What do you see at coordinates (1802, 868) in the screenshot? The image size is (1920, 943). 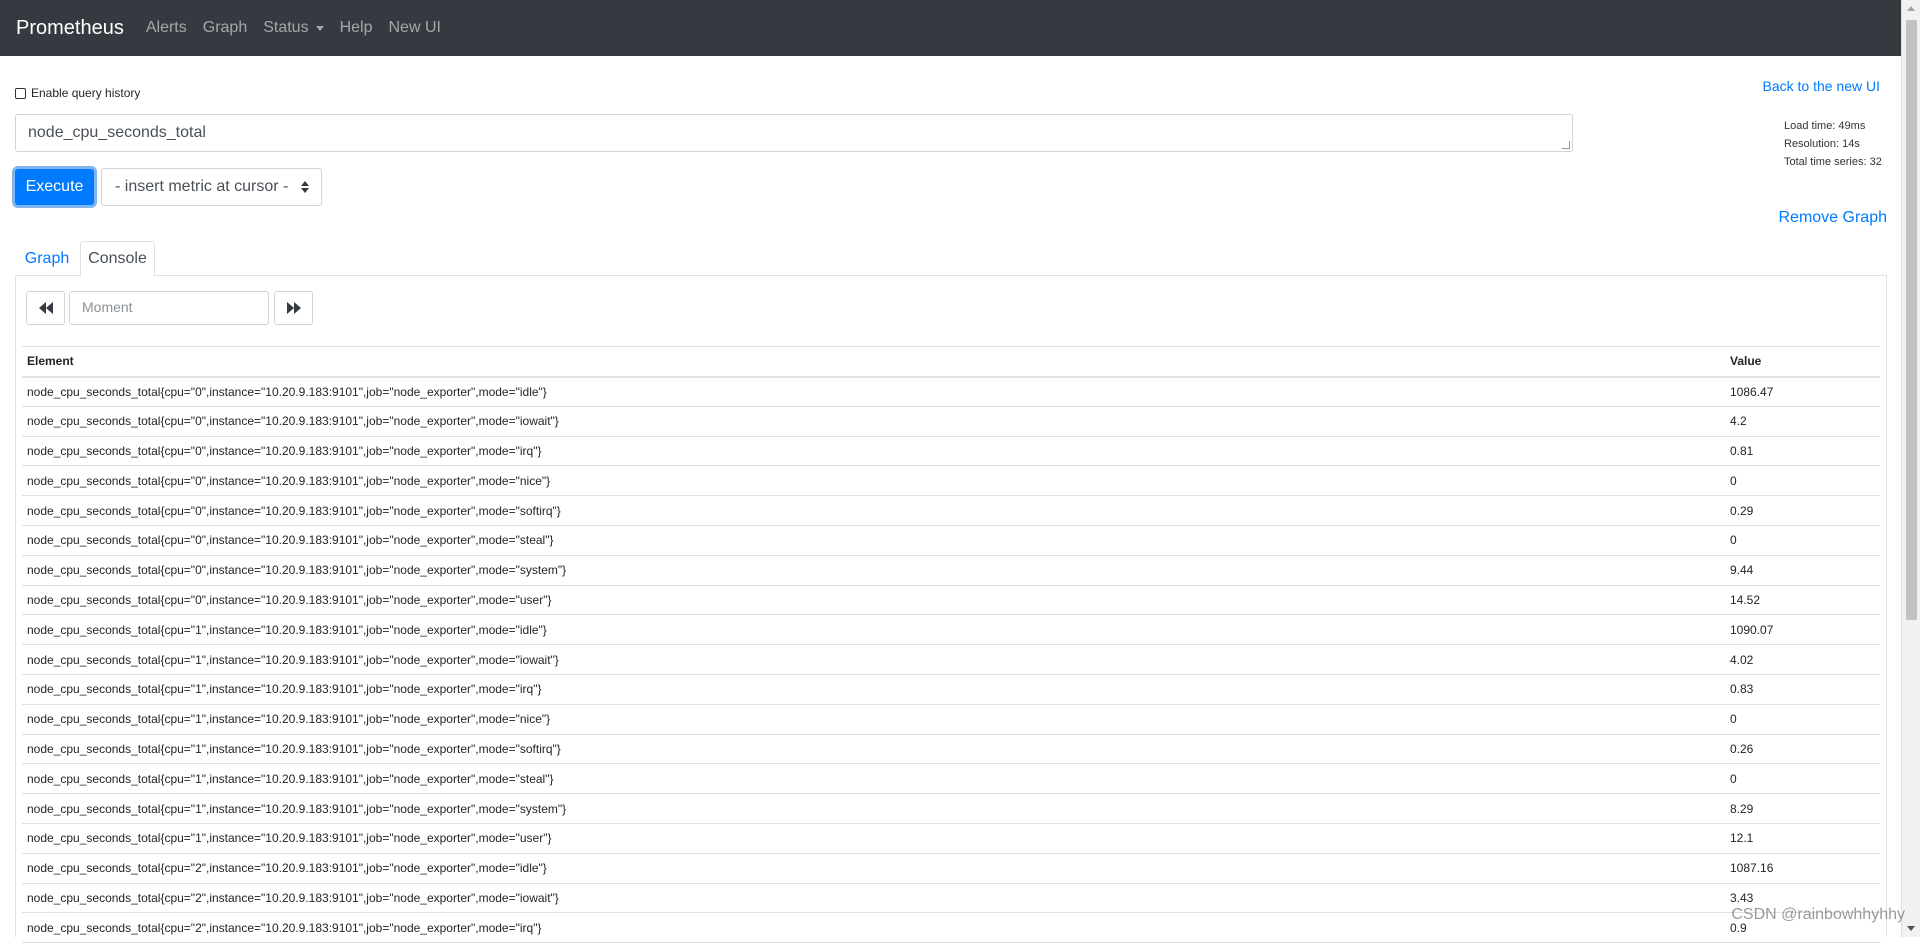 I see `row-value: 1087.16` at bounding box center [1802, 868].